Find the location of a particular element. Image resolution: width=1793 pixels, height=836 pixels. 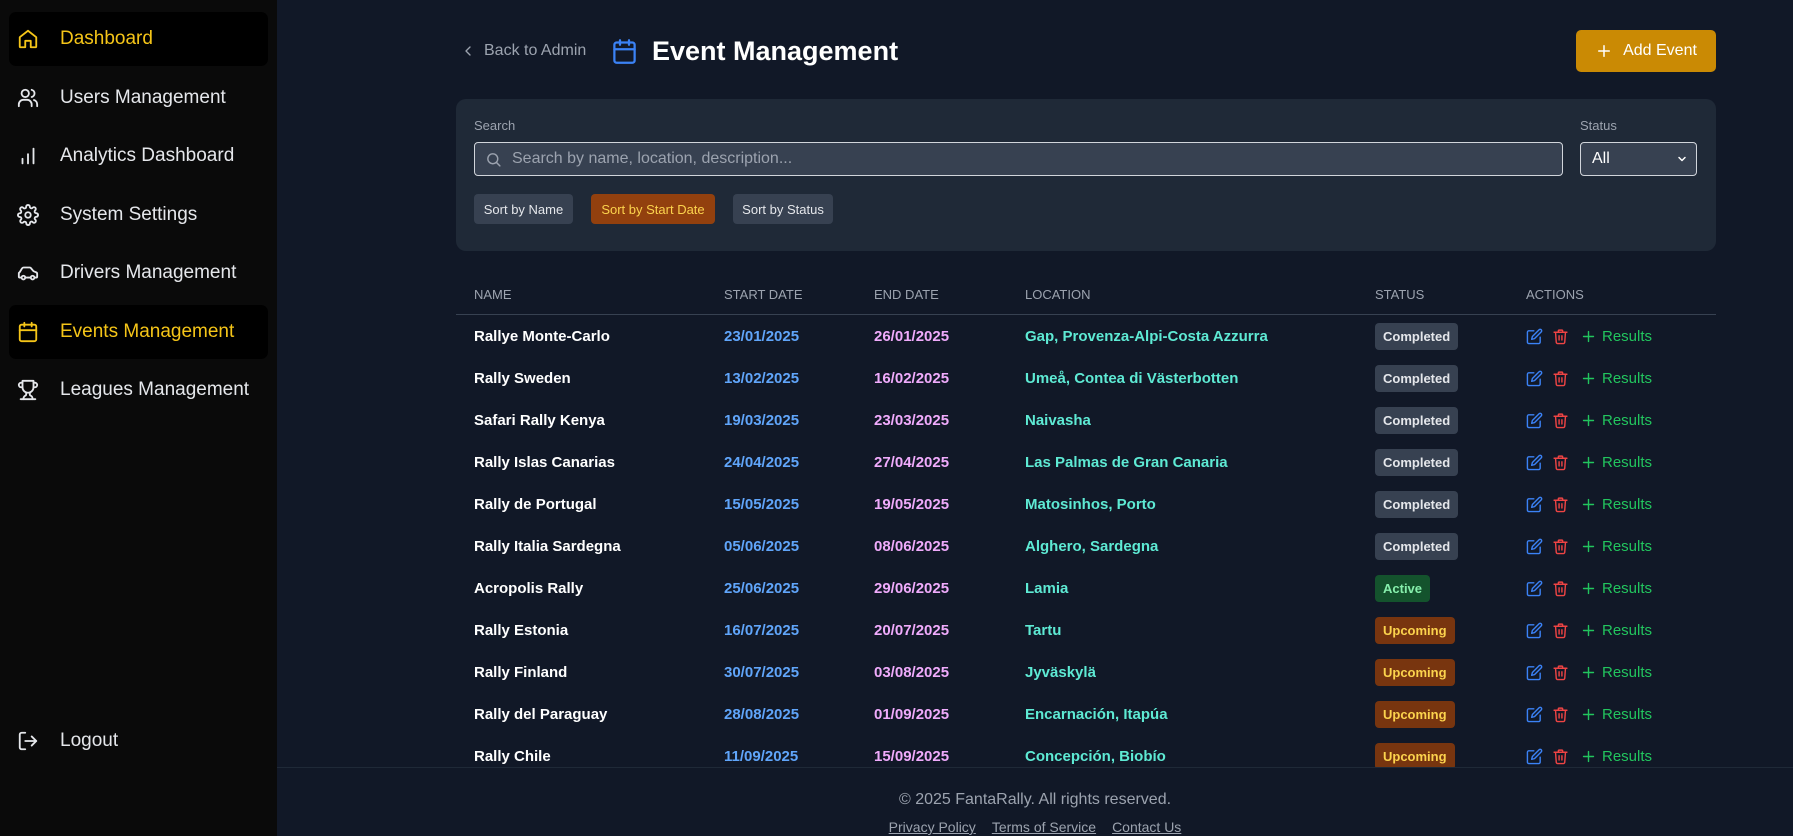

contact-us-link: Contact Us is located at coordinates (1146, 827).